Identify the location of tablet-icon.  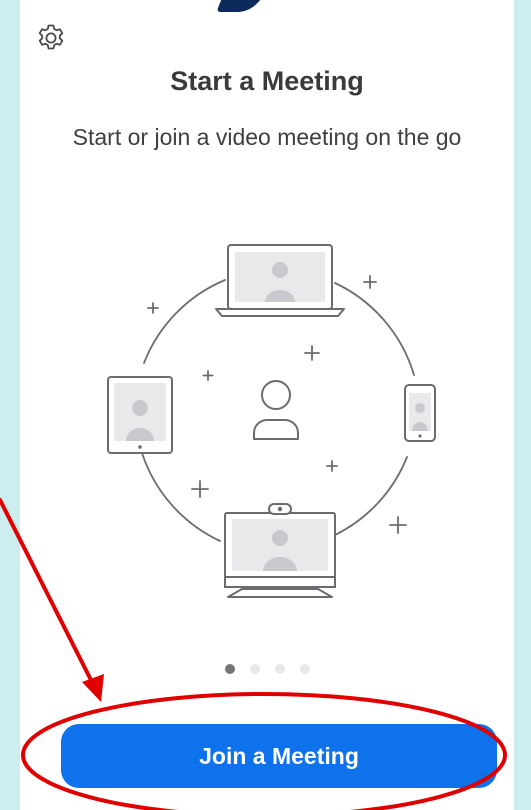
(140, 415).